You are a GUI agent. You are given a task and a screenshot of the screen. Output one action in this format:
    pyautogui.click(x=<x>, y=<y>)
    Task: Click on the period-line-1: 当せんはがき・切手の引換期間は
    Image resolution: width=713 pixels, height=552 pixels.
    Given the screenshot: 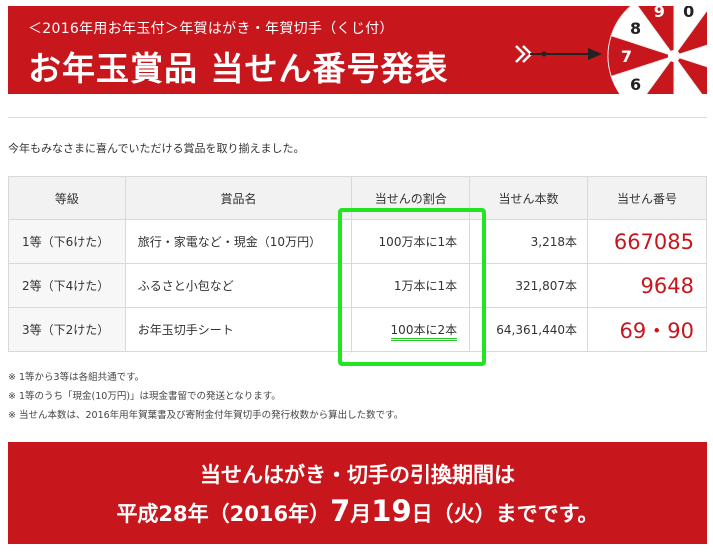 What is the action you would take?
    pyautogui.click(x=357, y=475)
    